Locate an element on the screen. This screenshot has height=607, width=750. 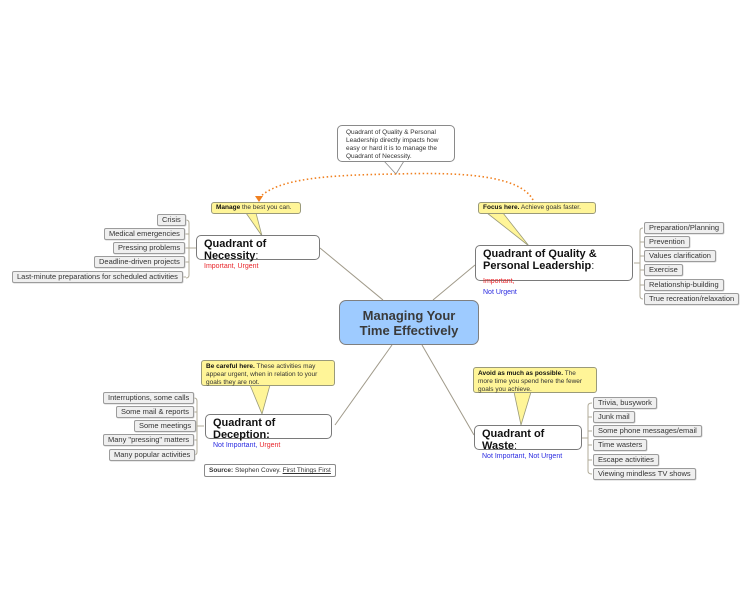
quadrant-deception-urgency: Urgent is located at coordinates (270, 445).